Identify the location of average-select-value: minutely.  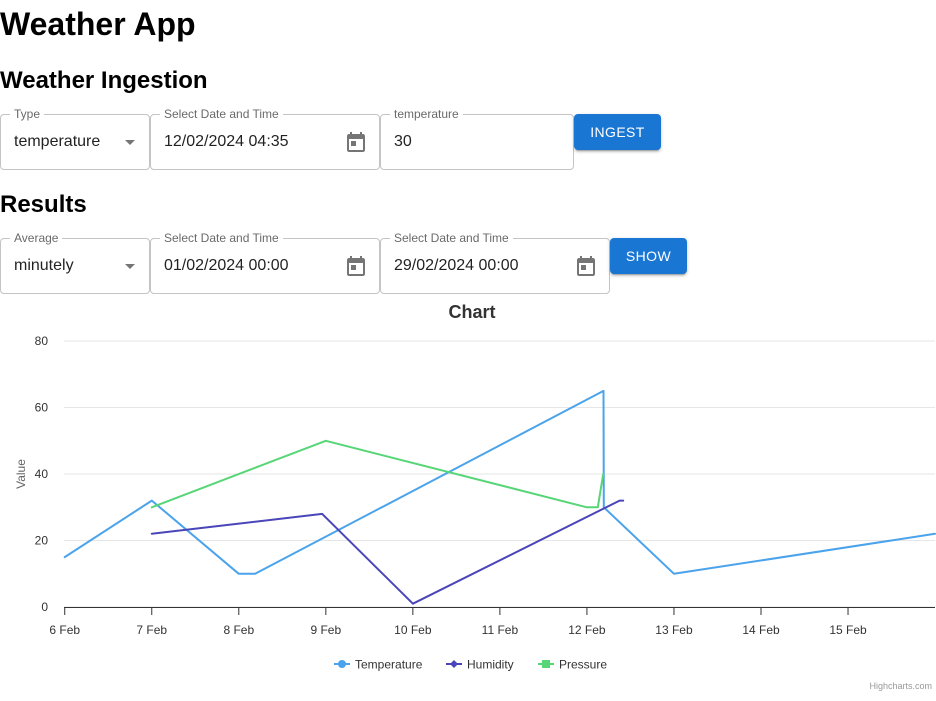
(44, 265).